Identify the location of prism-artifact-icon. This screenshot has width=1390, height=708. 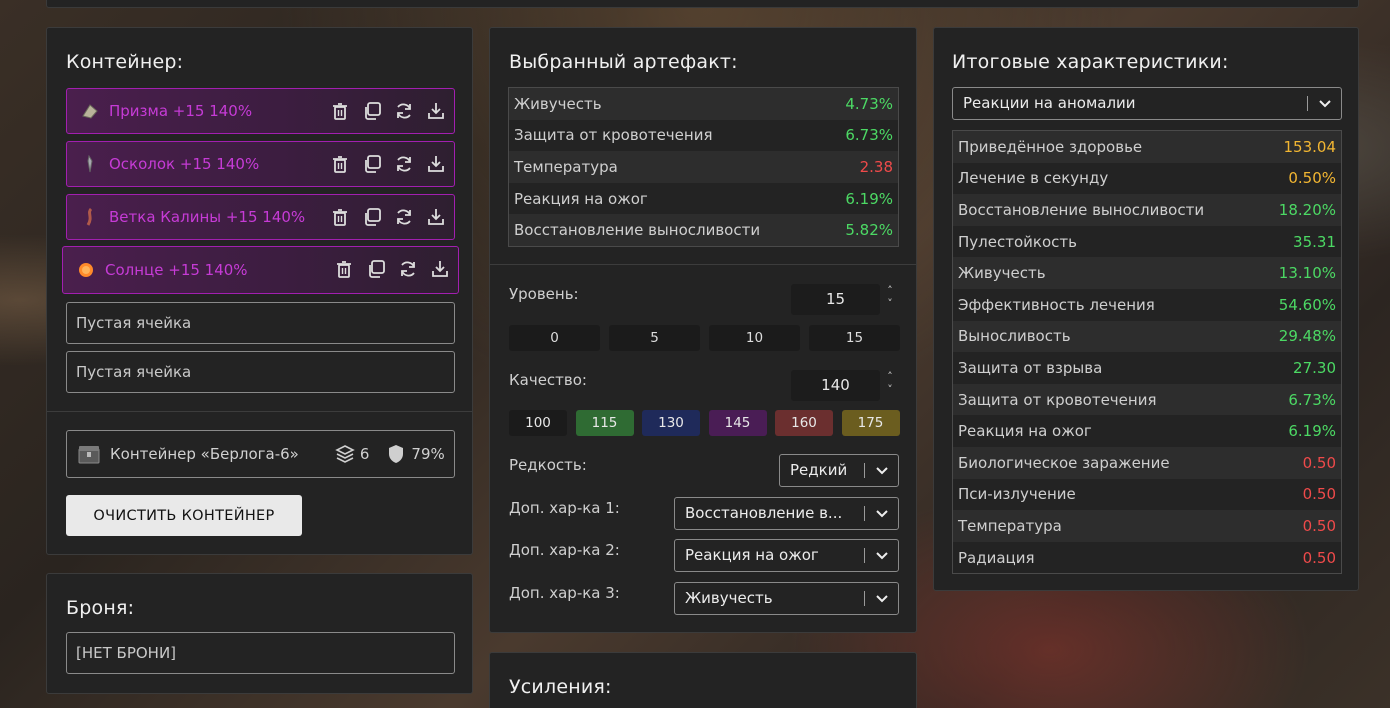
(90, 111).